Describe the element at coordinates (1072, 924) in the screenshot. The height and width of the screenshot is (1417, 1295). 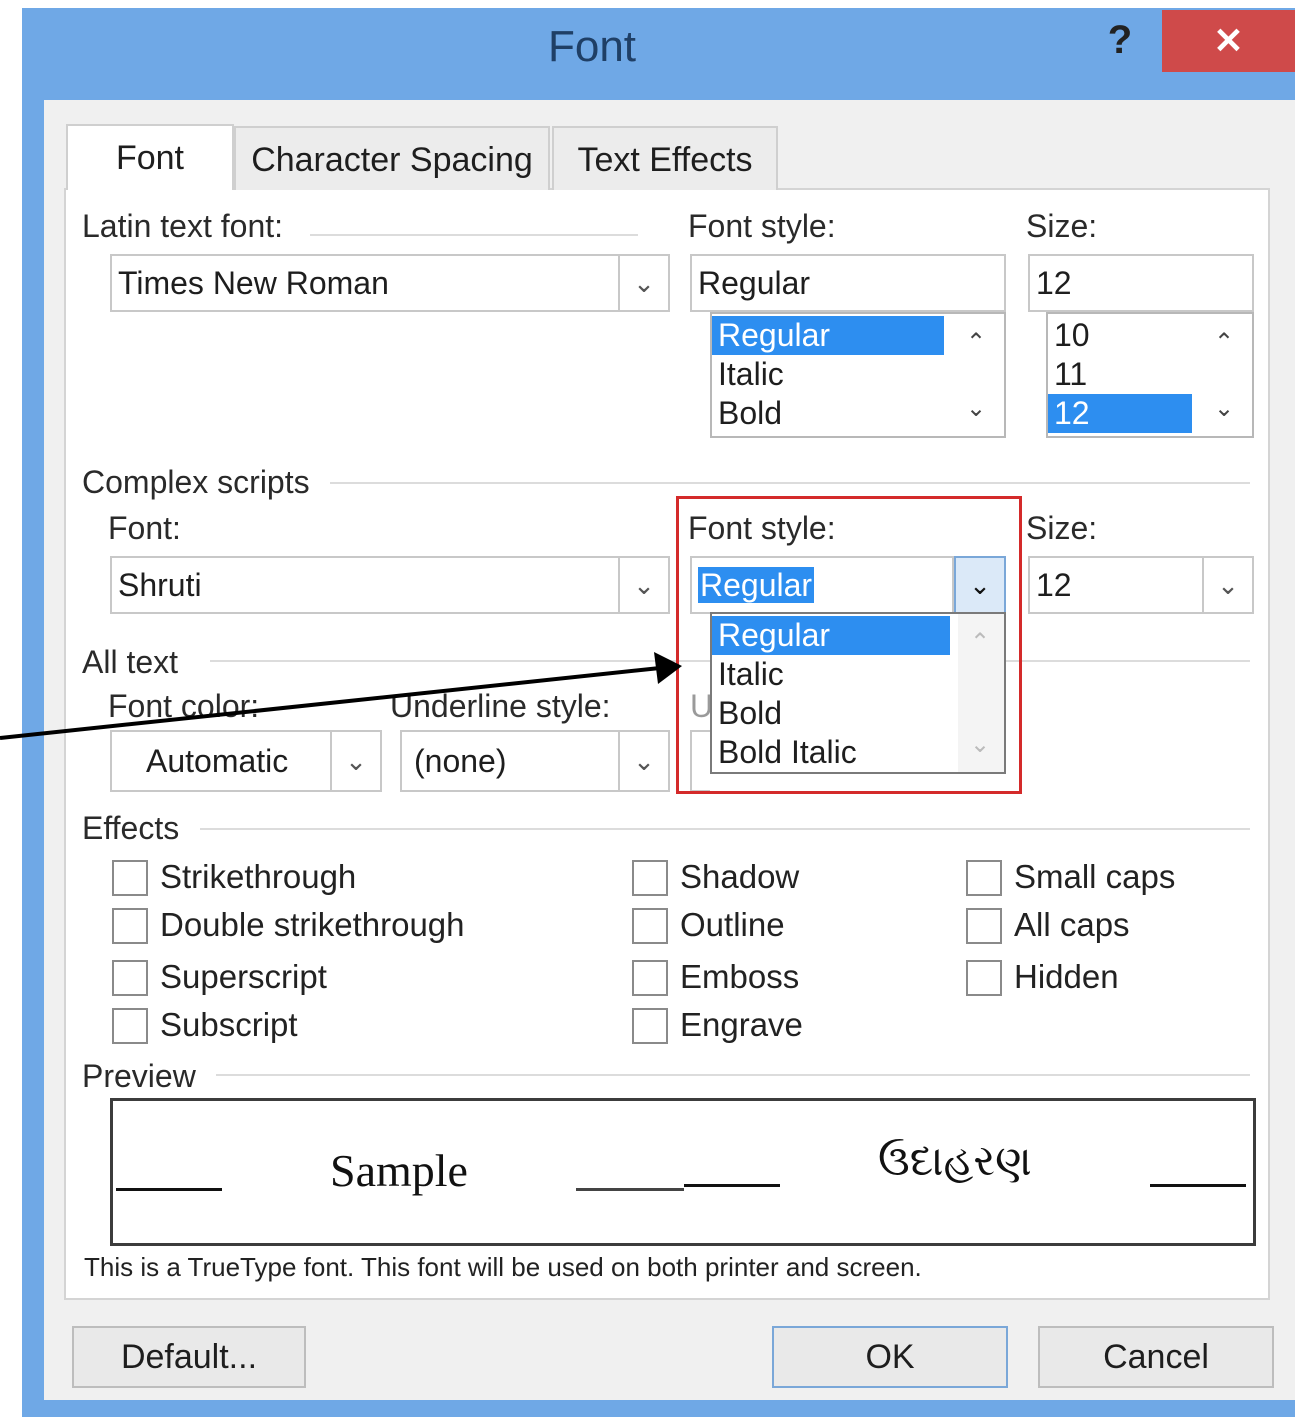
I see `all-caps-label: All caps` at that location.